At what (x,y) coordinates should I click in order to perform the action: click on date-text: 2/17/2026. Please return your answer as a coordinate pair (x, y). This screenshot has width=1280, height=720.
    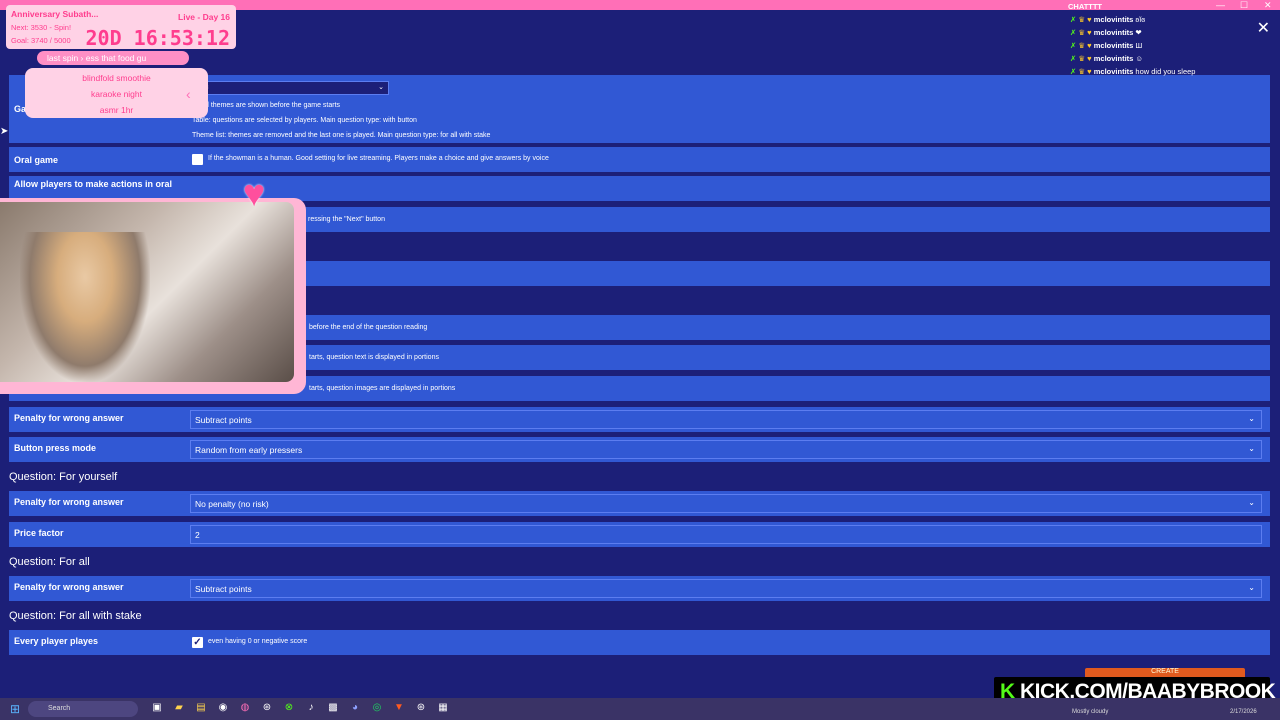
    Looking at the image, I should click on (1243, 712).